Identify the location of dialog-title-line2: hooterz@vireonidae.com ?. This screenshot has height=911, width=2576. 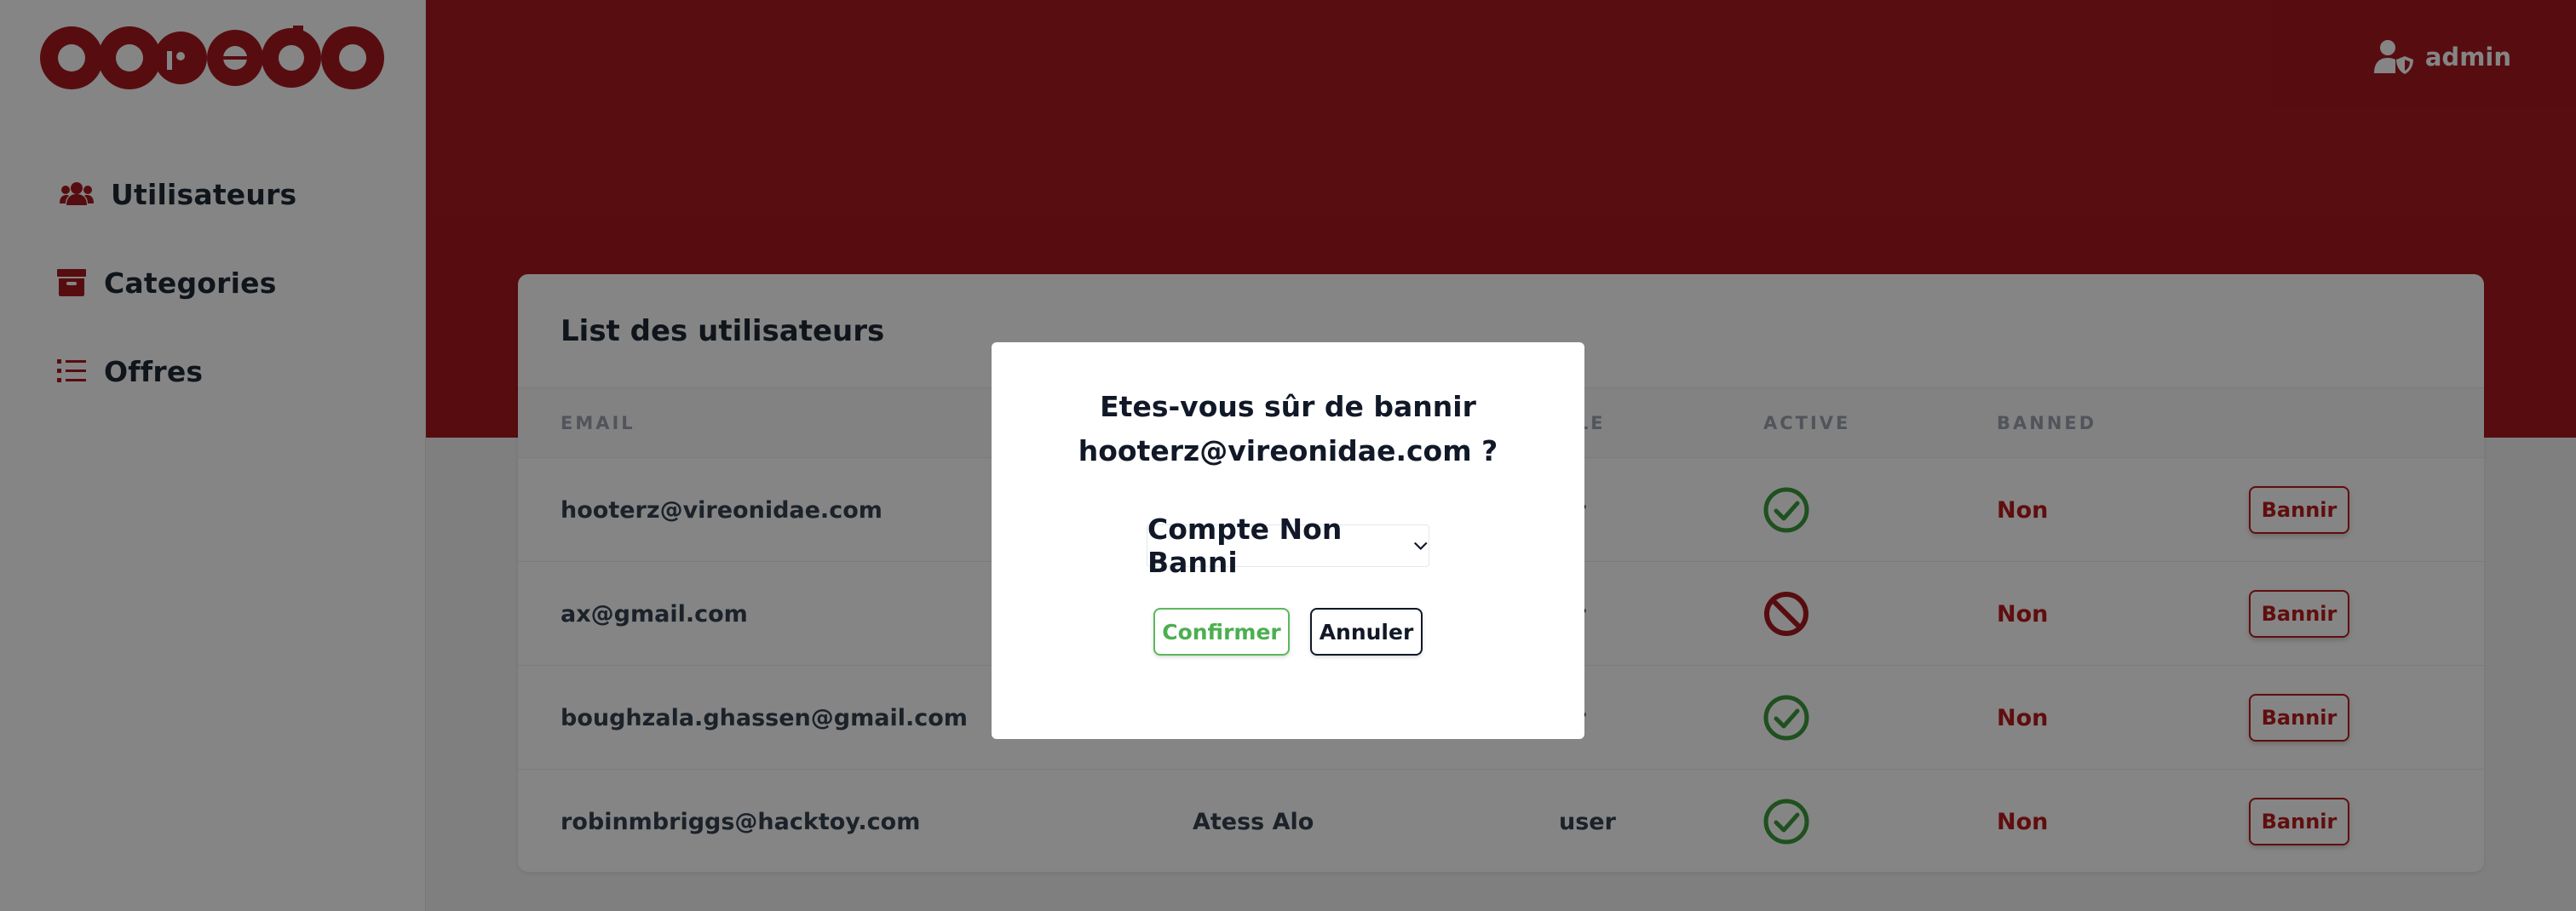
(1288, 450).